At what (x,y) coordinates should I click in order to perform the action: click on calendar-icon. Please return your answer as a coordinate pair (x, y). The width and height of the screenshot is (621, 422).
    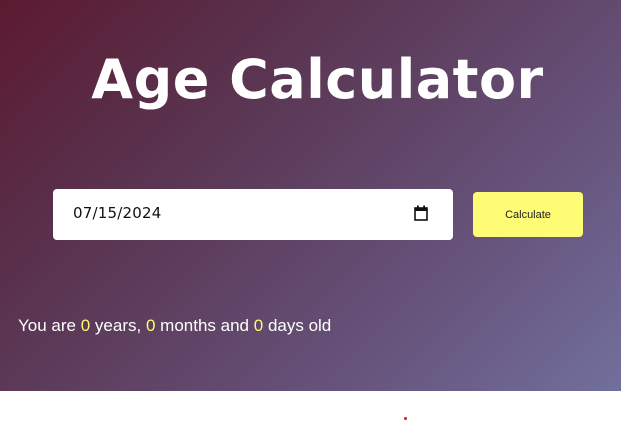
    Looking at the image, I should click on (421, 213).